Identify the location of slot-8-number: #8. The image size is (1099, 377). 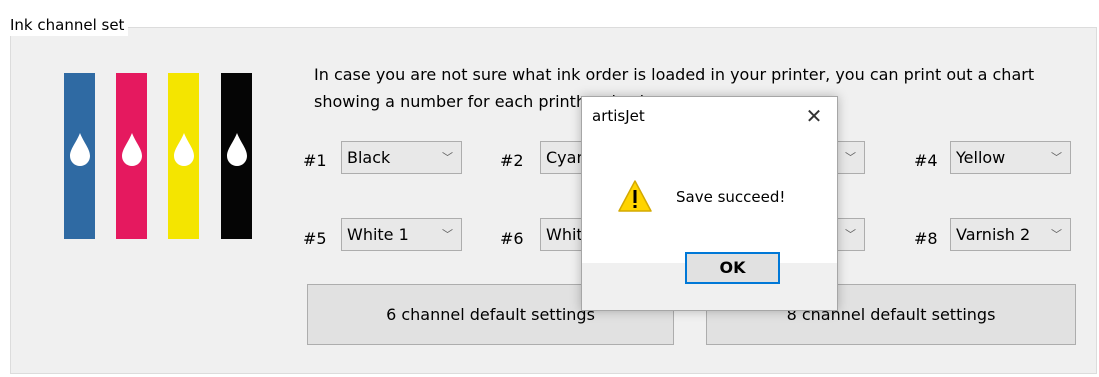
(926, 238).